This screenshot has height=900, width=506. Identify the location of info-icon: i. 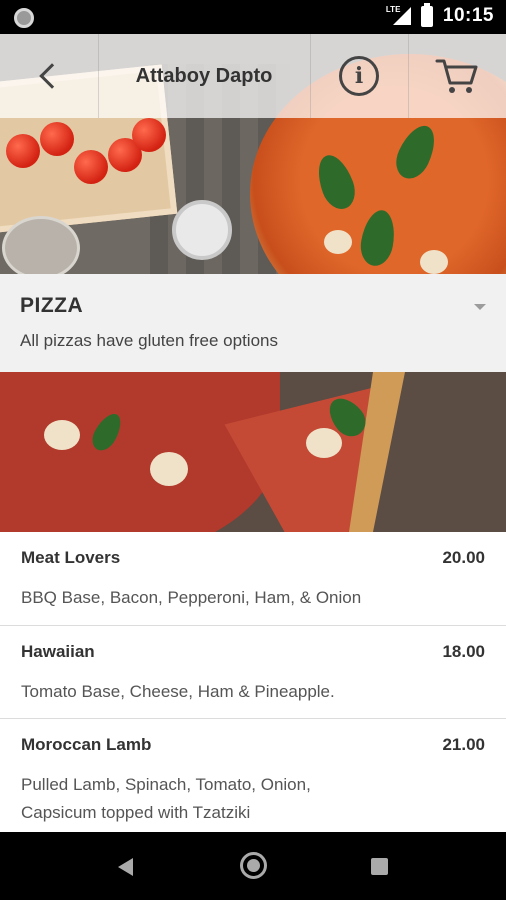
(359, 76).